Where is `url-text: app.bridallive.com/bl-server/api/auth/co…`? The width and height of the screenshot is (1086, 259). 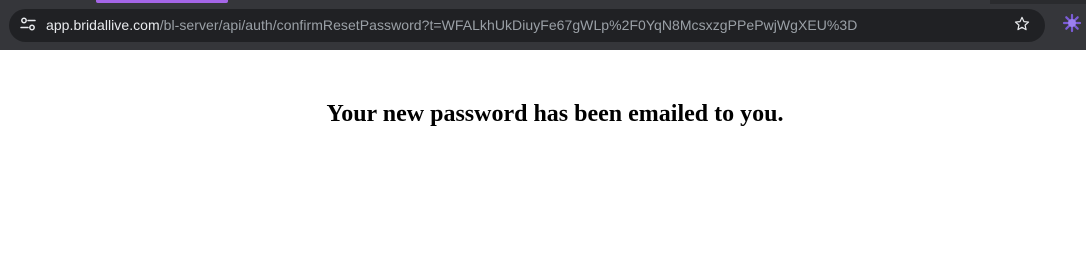
url-text: app.bridallive.com/bl-server/api/auth/co… is located at coordinates (451, 25).